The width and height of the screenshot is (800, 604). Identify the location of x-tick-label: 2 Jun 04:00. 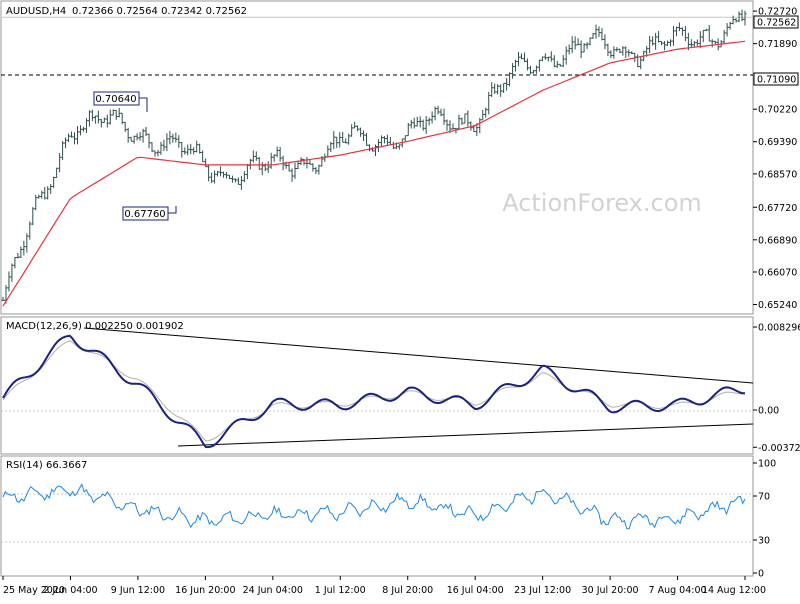
(70, 590).